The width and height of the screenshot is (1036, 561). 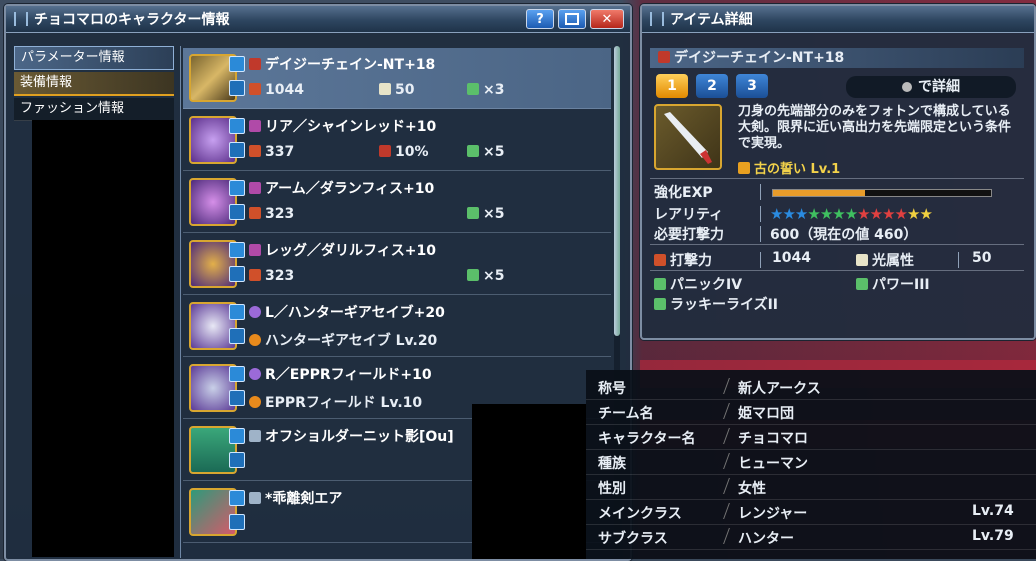 I want to click on affix-3: ラッキーライズII, so click(x=716, y=304).